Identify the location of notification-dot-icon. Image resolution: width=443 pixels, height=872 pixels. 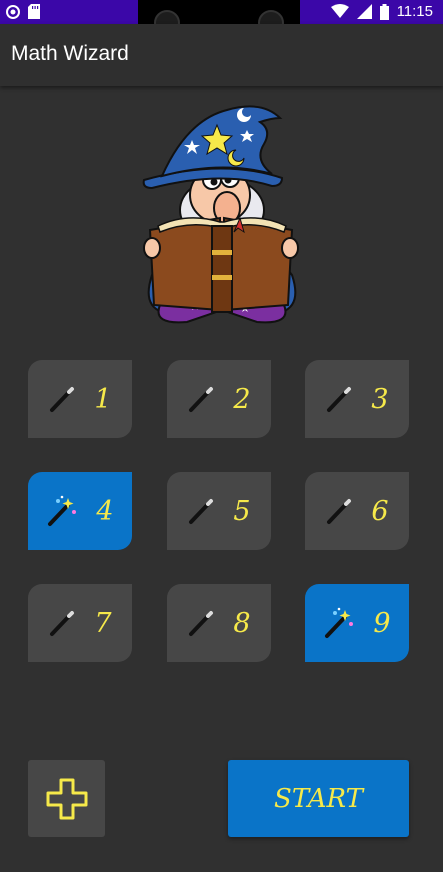
(13, 11).